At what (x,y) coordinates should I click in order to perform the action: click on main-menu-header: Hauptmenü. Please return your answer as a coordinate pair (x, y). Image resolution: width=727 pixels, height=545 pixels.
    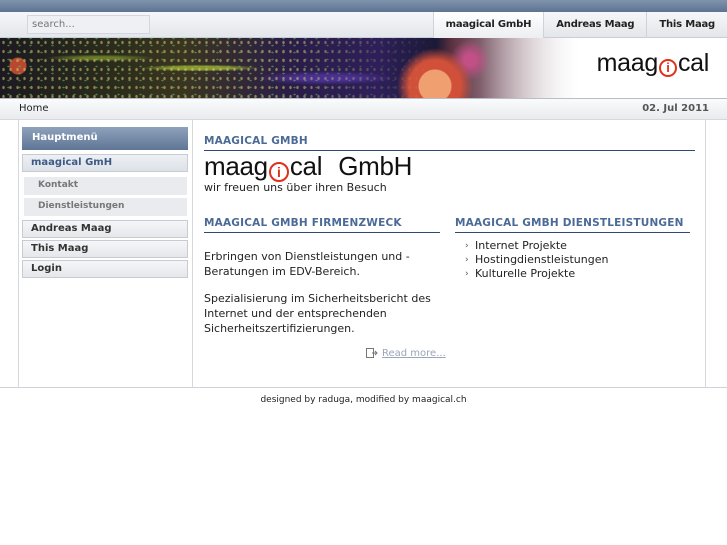
    Looking at the image, I should click on (105, 138).